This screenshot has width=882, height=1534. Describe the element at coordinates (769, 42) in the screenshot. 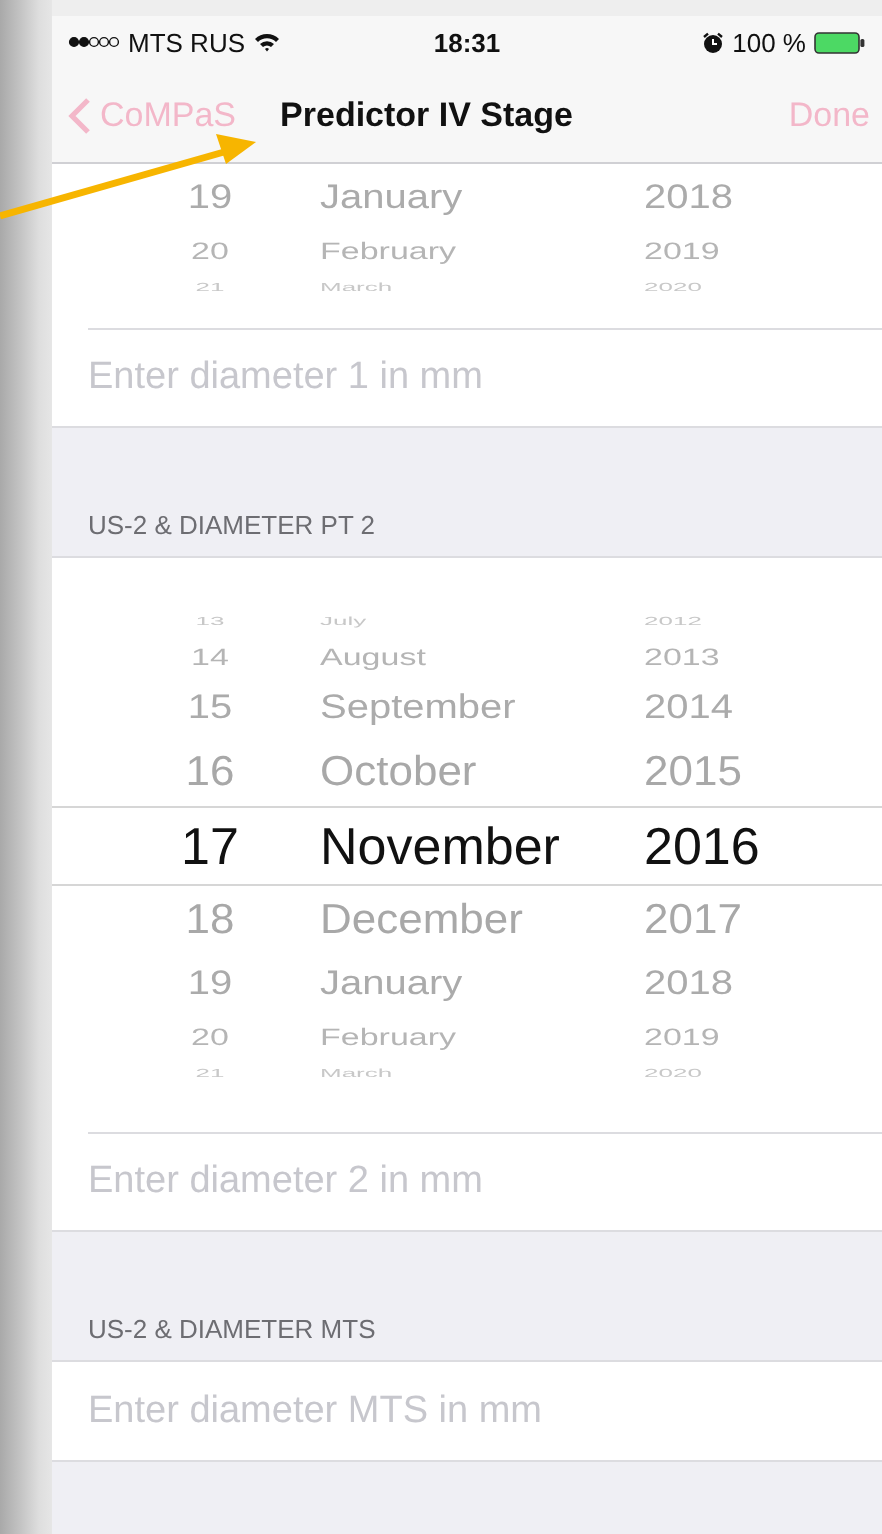

I see `battery-percent: 100 %` at that location.